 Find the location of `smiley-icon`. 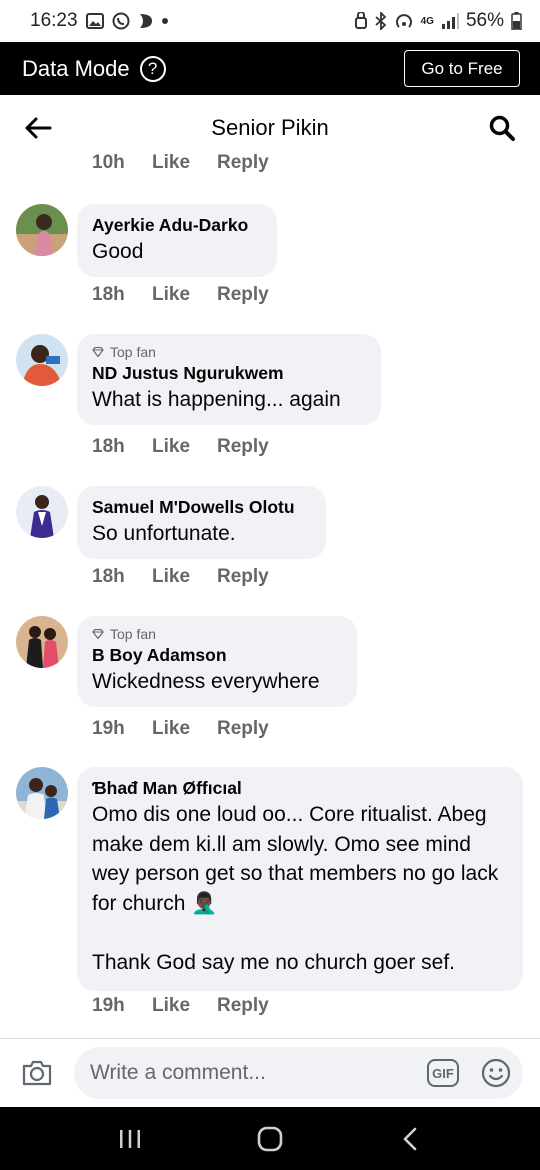

smiley-icon is located at coordinates (496, 1073).